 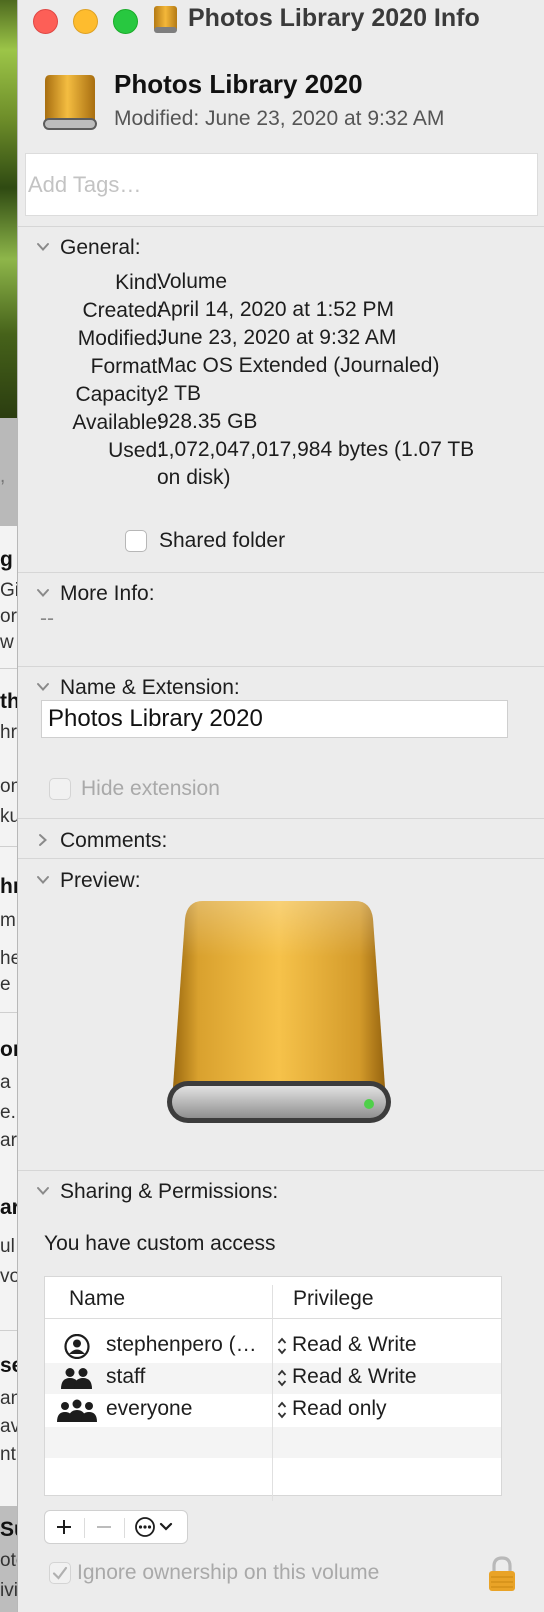 I want to click on shared-folder-checkbox, so click(x=136, y=541).